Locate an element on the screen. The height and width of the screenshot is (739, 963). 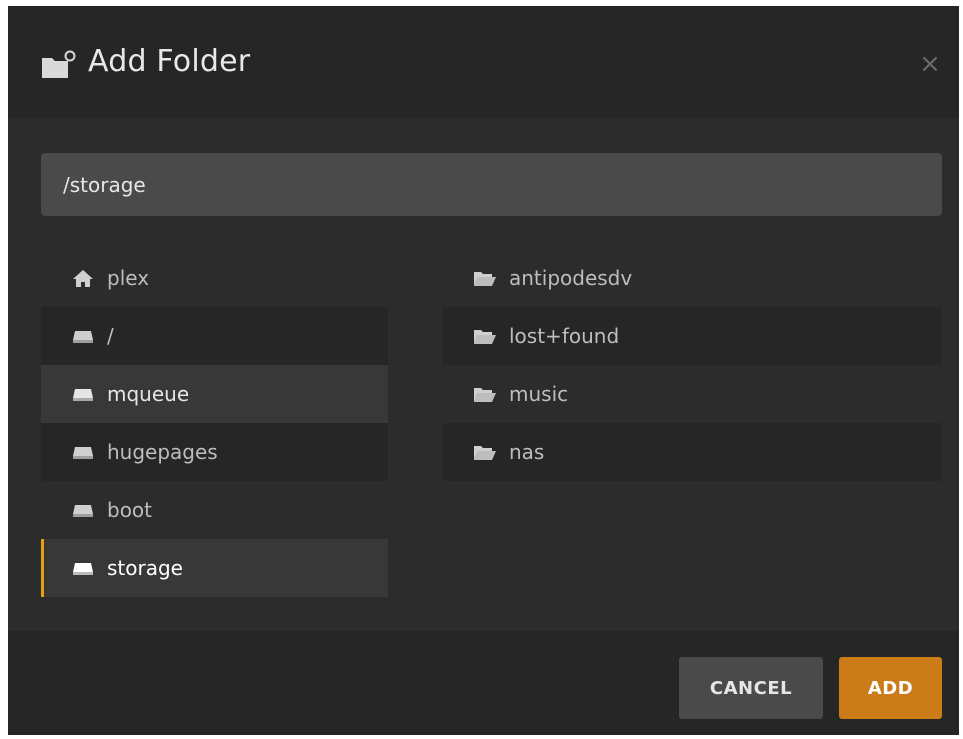
location-item-boot: boot is located at coordinates (214, 510).